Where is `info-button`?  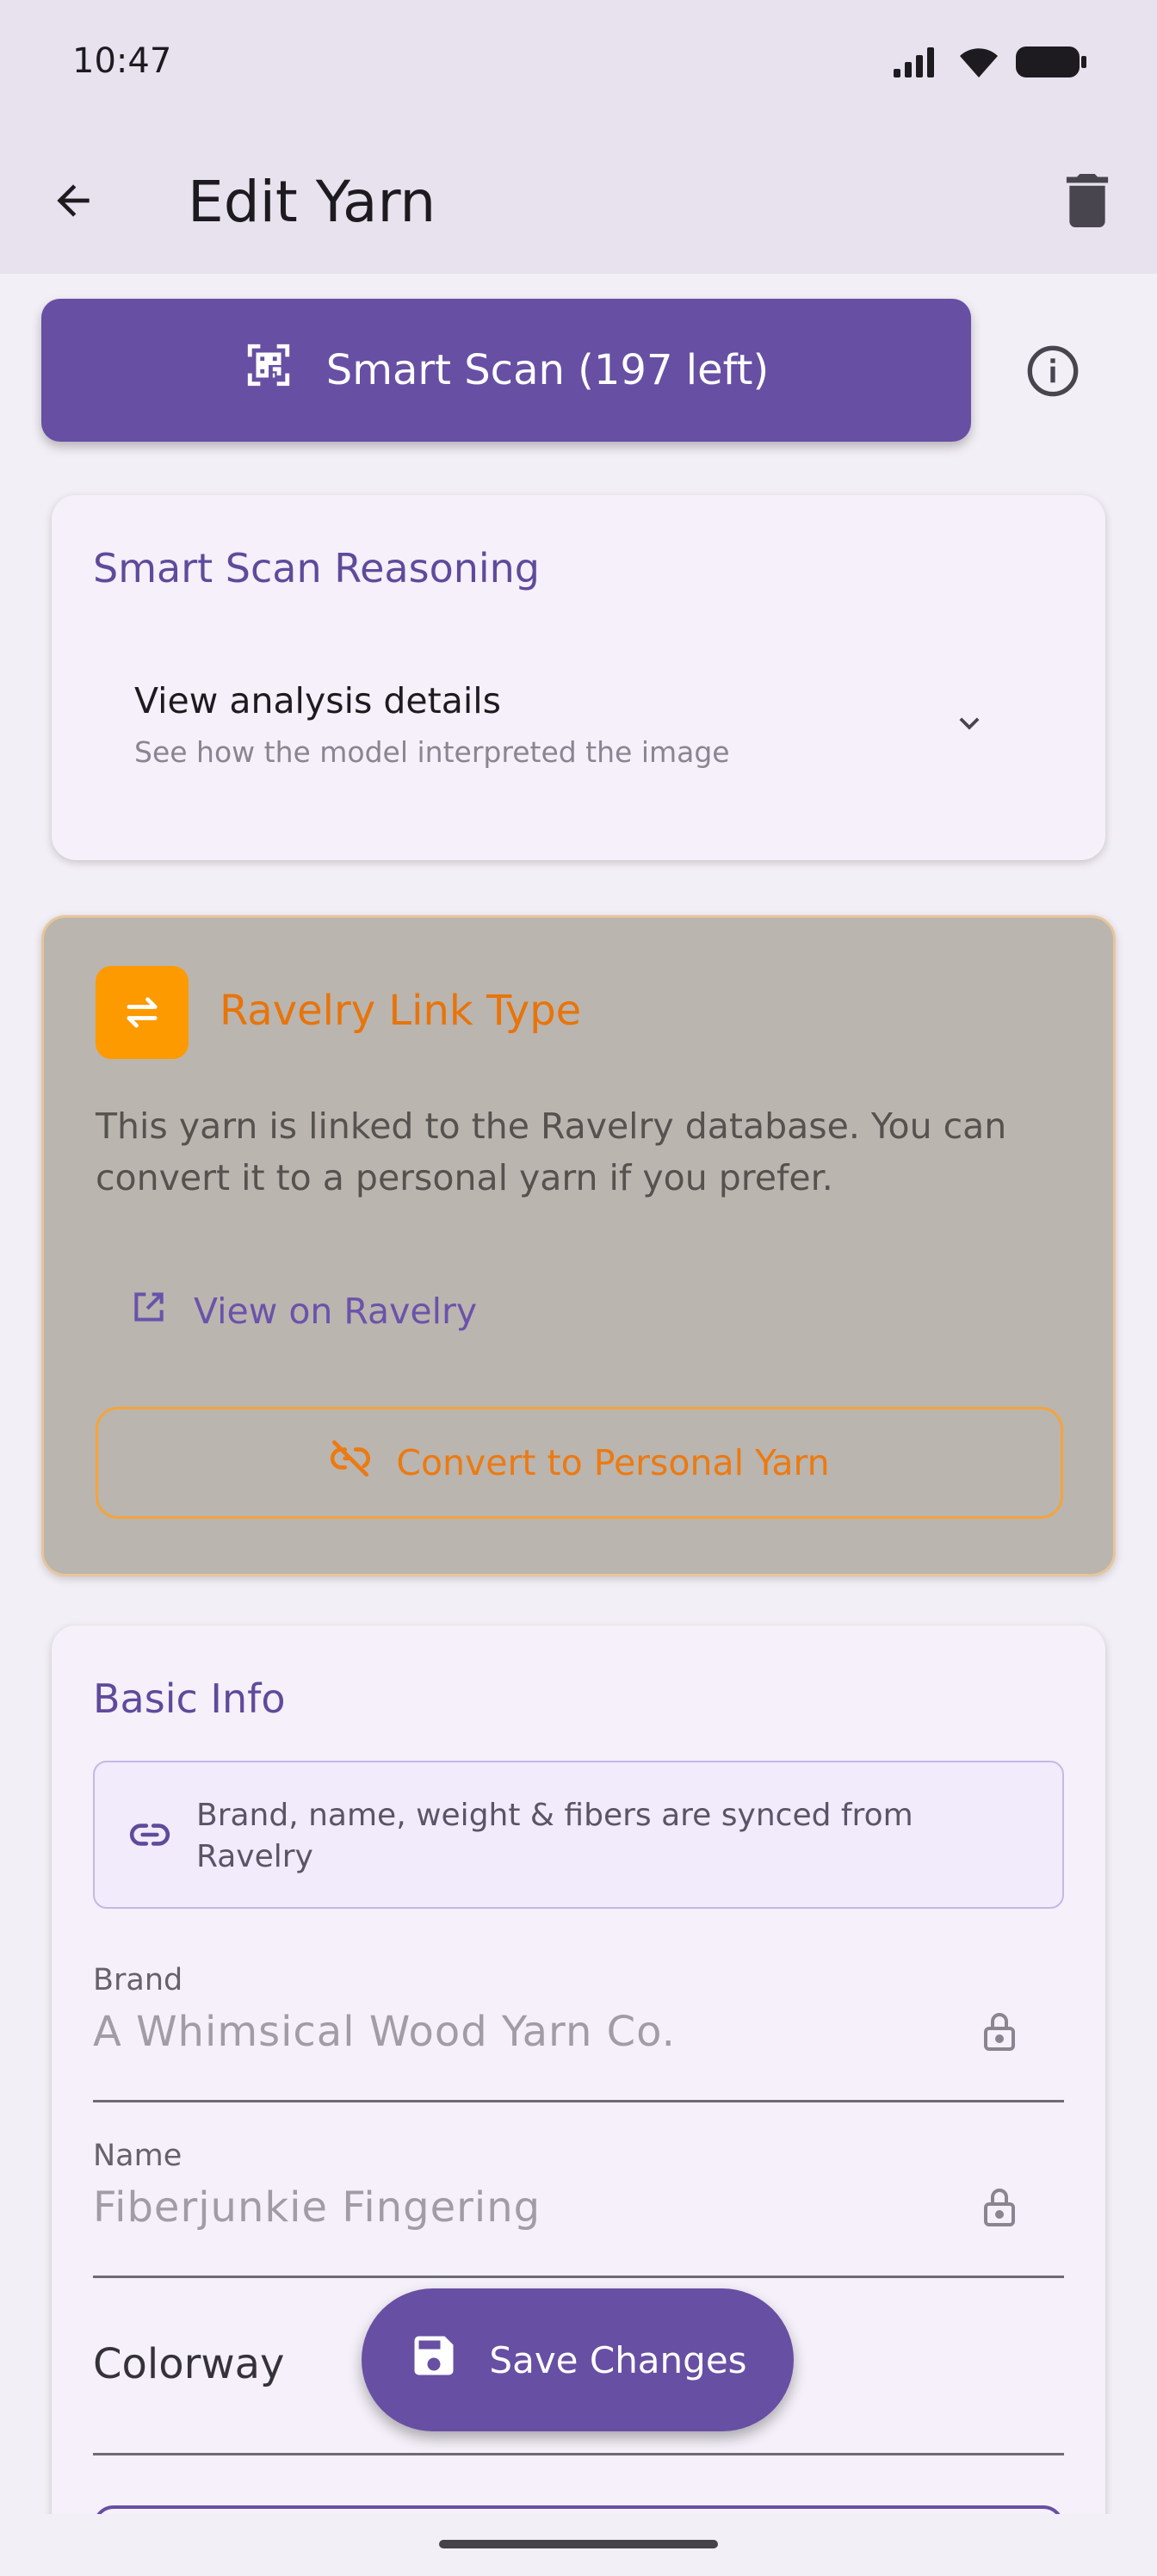
info-button is located at coordinates (1053, 373).